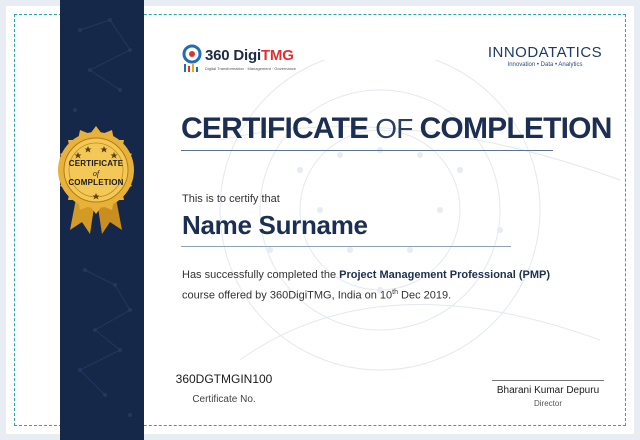  What do you see at coordinates (367, 150) in the screenshot?
I see `title-divider` at bounding box center [367, 150].